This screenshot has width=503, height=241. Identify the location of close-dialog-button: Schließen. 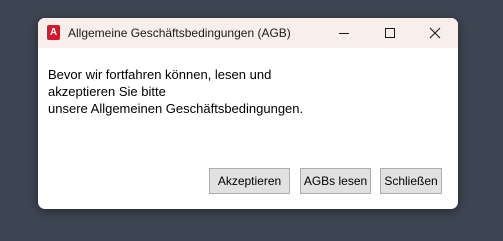
(411, 181).